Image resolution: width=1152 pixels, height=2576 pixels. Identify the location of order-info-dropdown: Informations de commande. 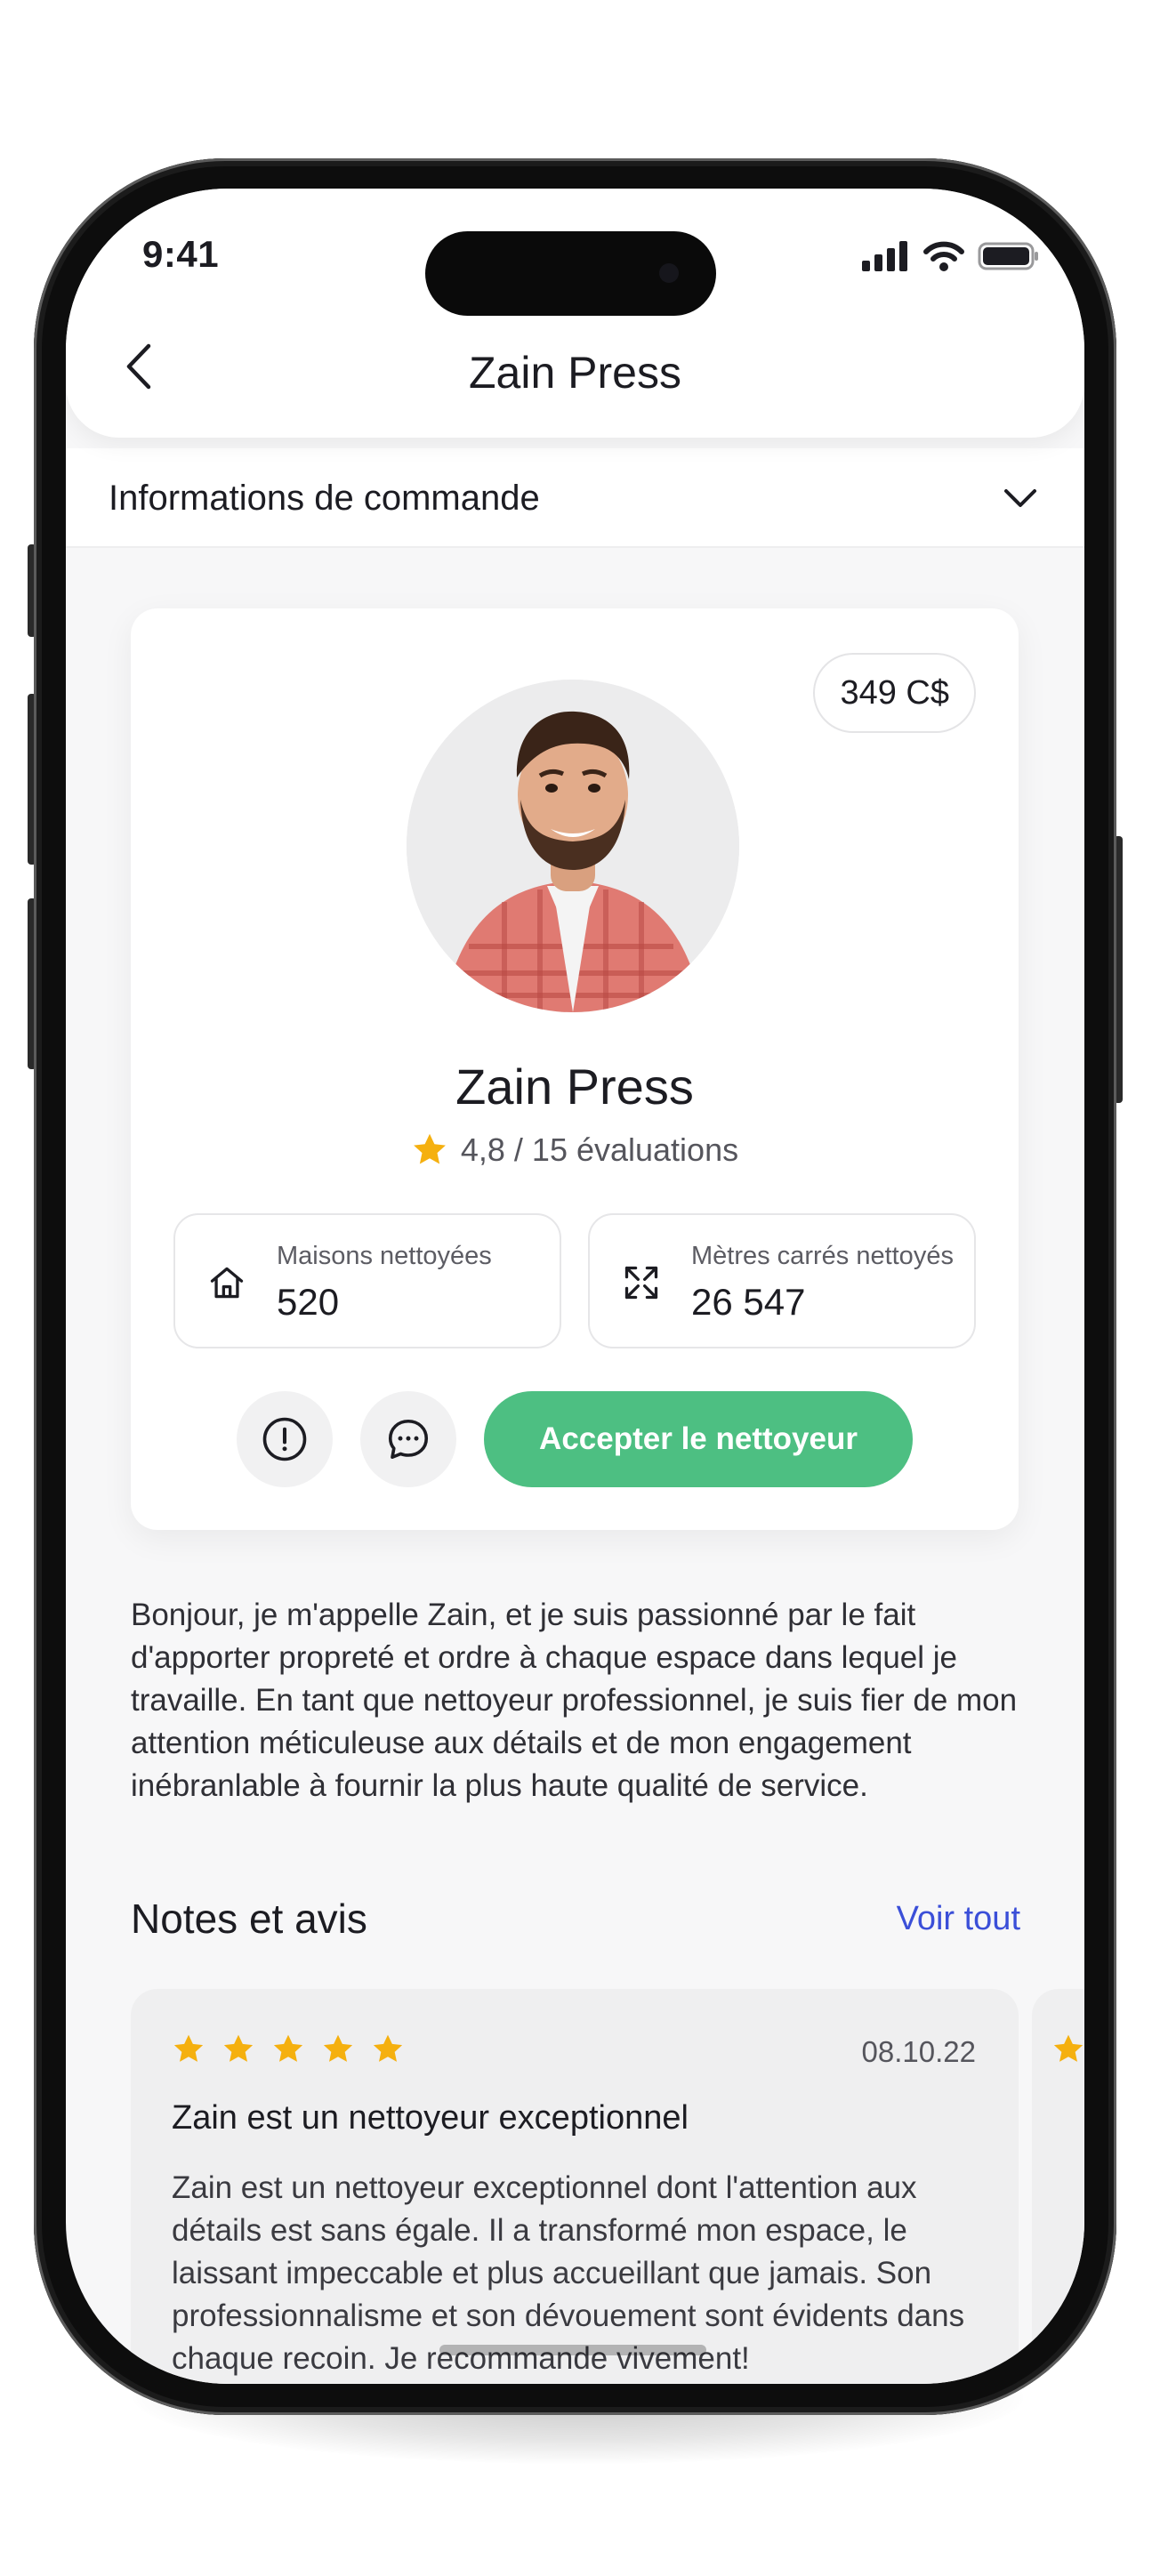
(575, 498).